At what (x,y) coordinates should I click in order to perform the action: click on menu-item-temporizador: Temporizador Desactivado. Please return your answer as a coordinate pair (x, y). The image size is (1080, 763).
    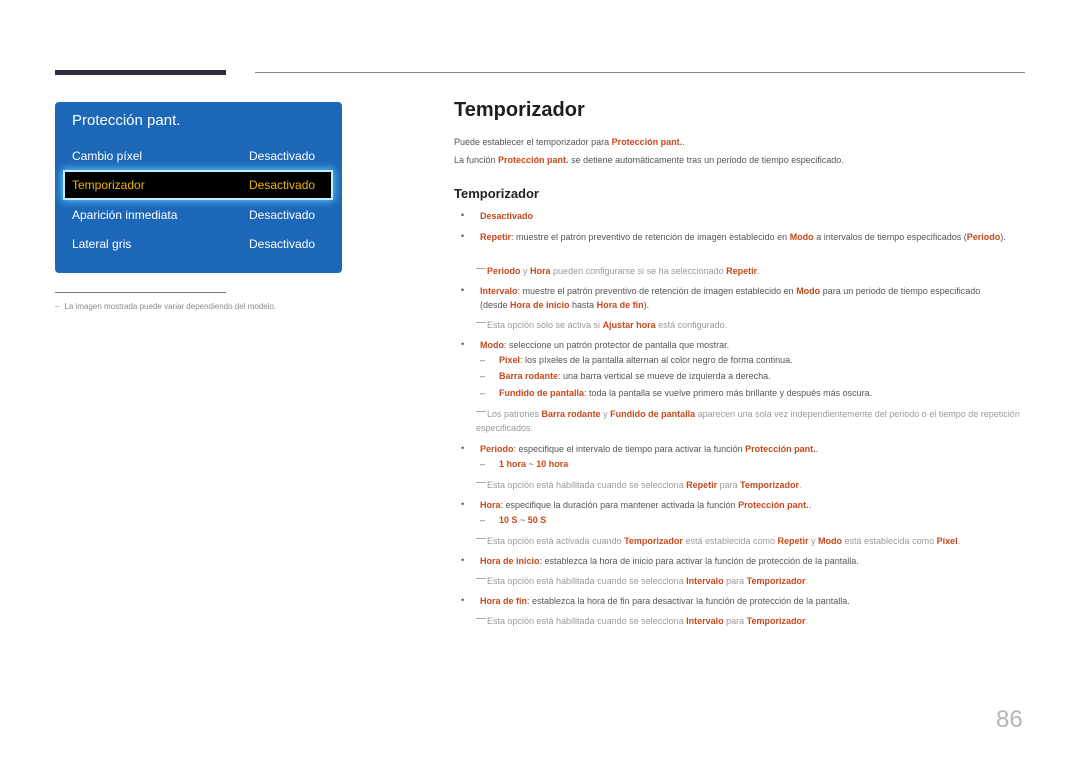
    Looking at the image, I should click on (198, 185).